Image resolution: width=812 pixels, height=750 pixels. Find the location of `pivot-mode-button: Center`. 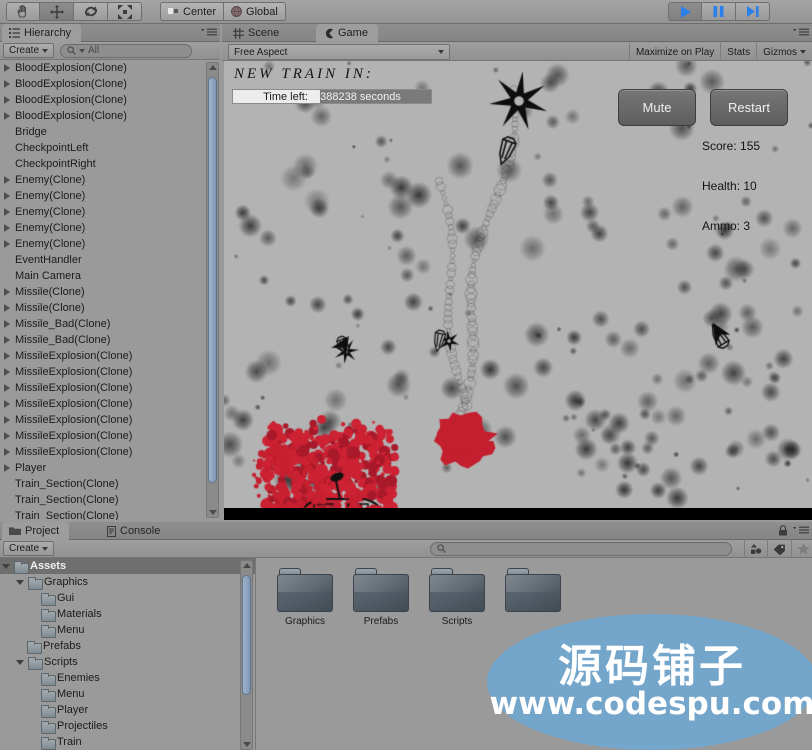

pivot-mode-button: Center is located at coordinates (192, 11).